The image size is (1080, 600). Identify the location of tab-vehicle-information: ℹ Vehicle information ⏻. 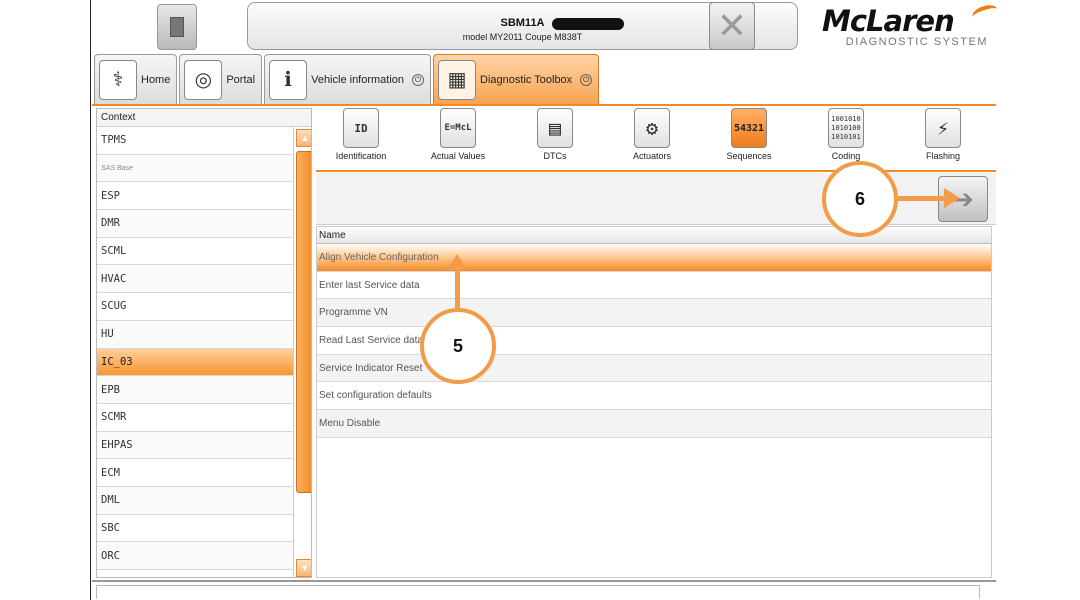
(348, 79).